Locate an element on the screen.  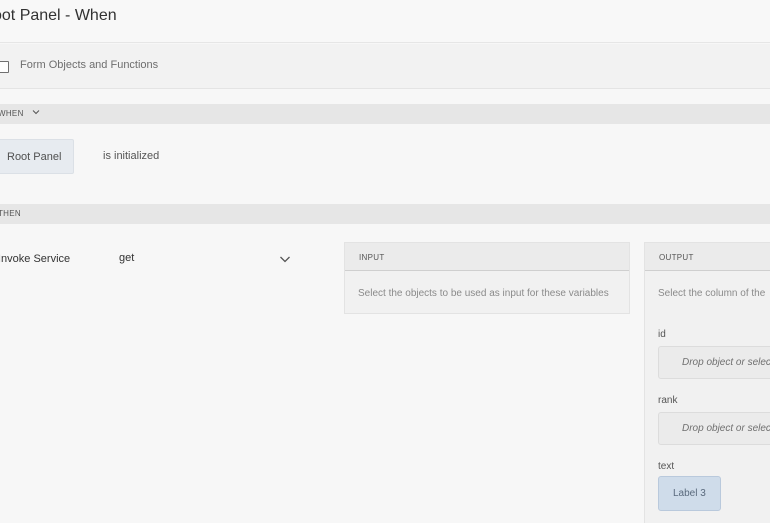
service-value: get is located at coordinates (127, 258).